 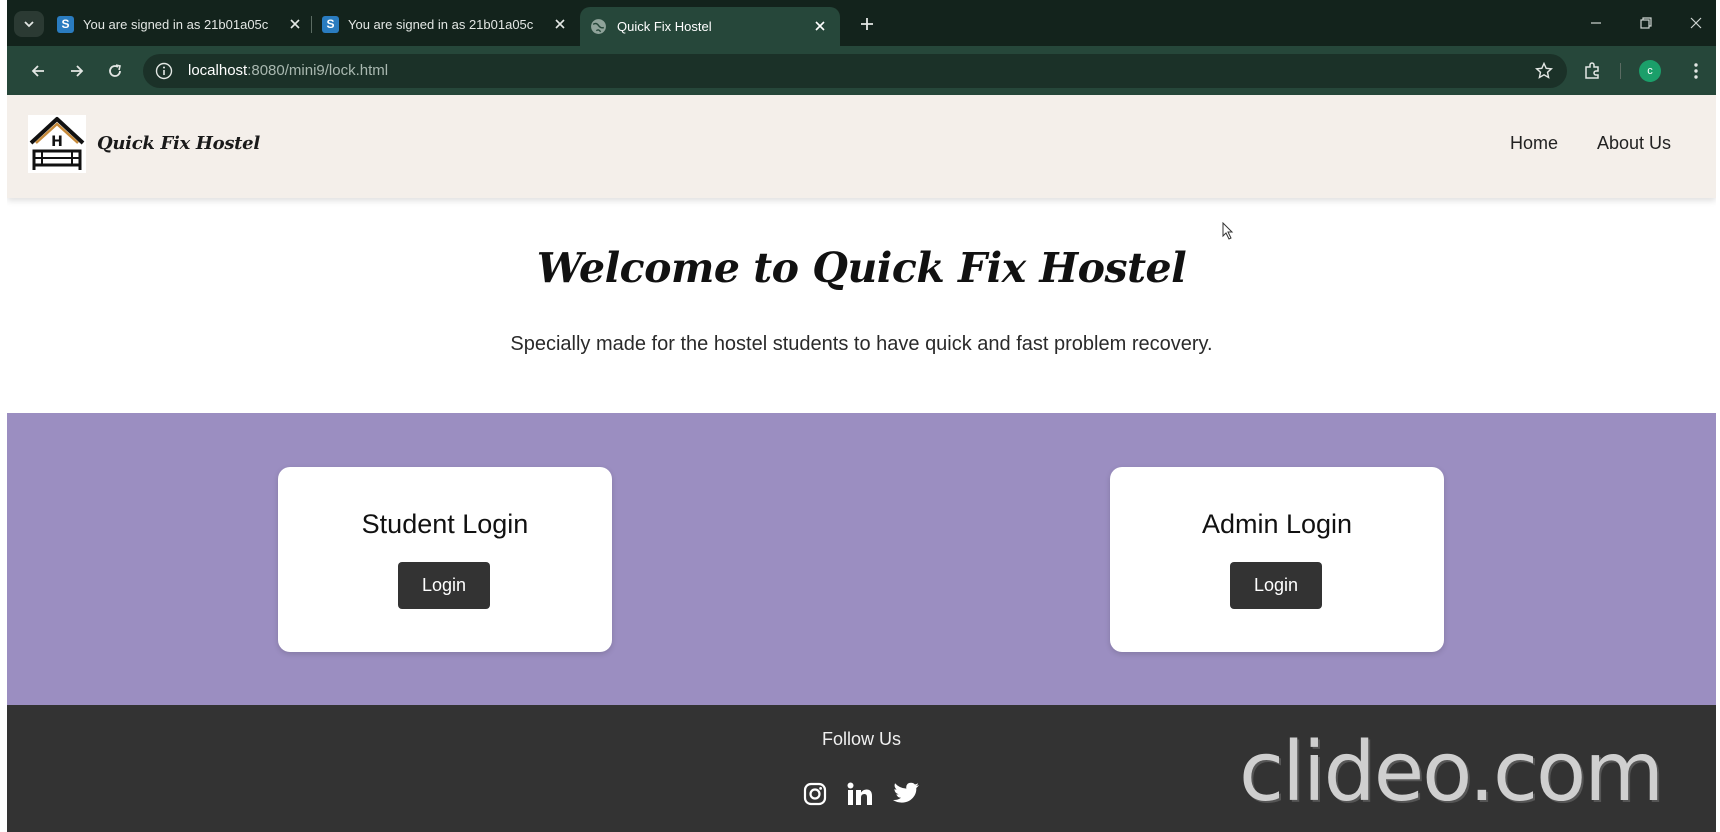 I want to click on linkedin-link, so click(x=860, y=794).